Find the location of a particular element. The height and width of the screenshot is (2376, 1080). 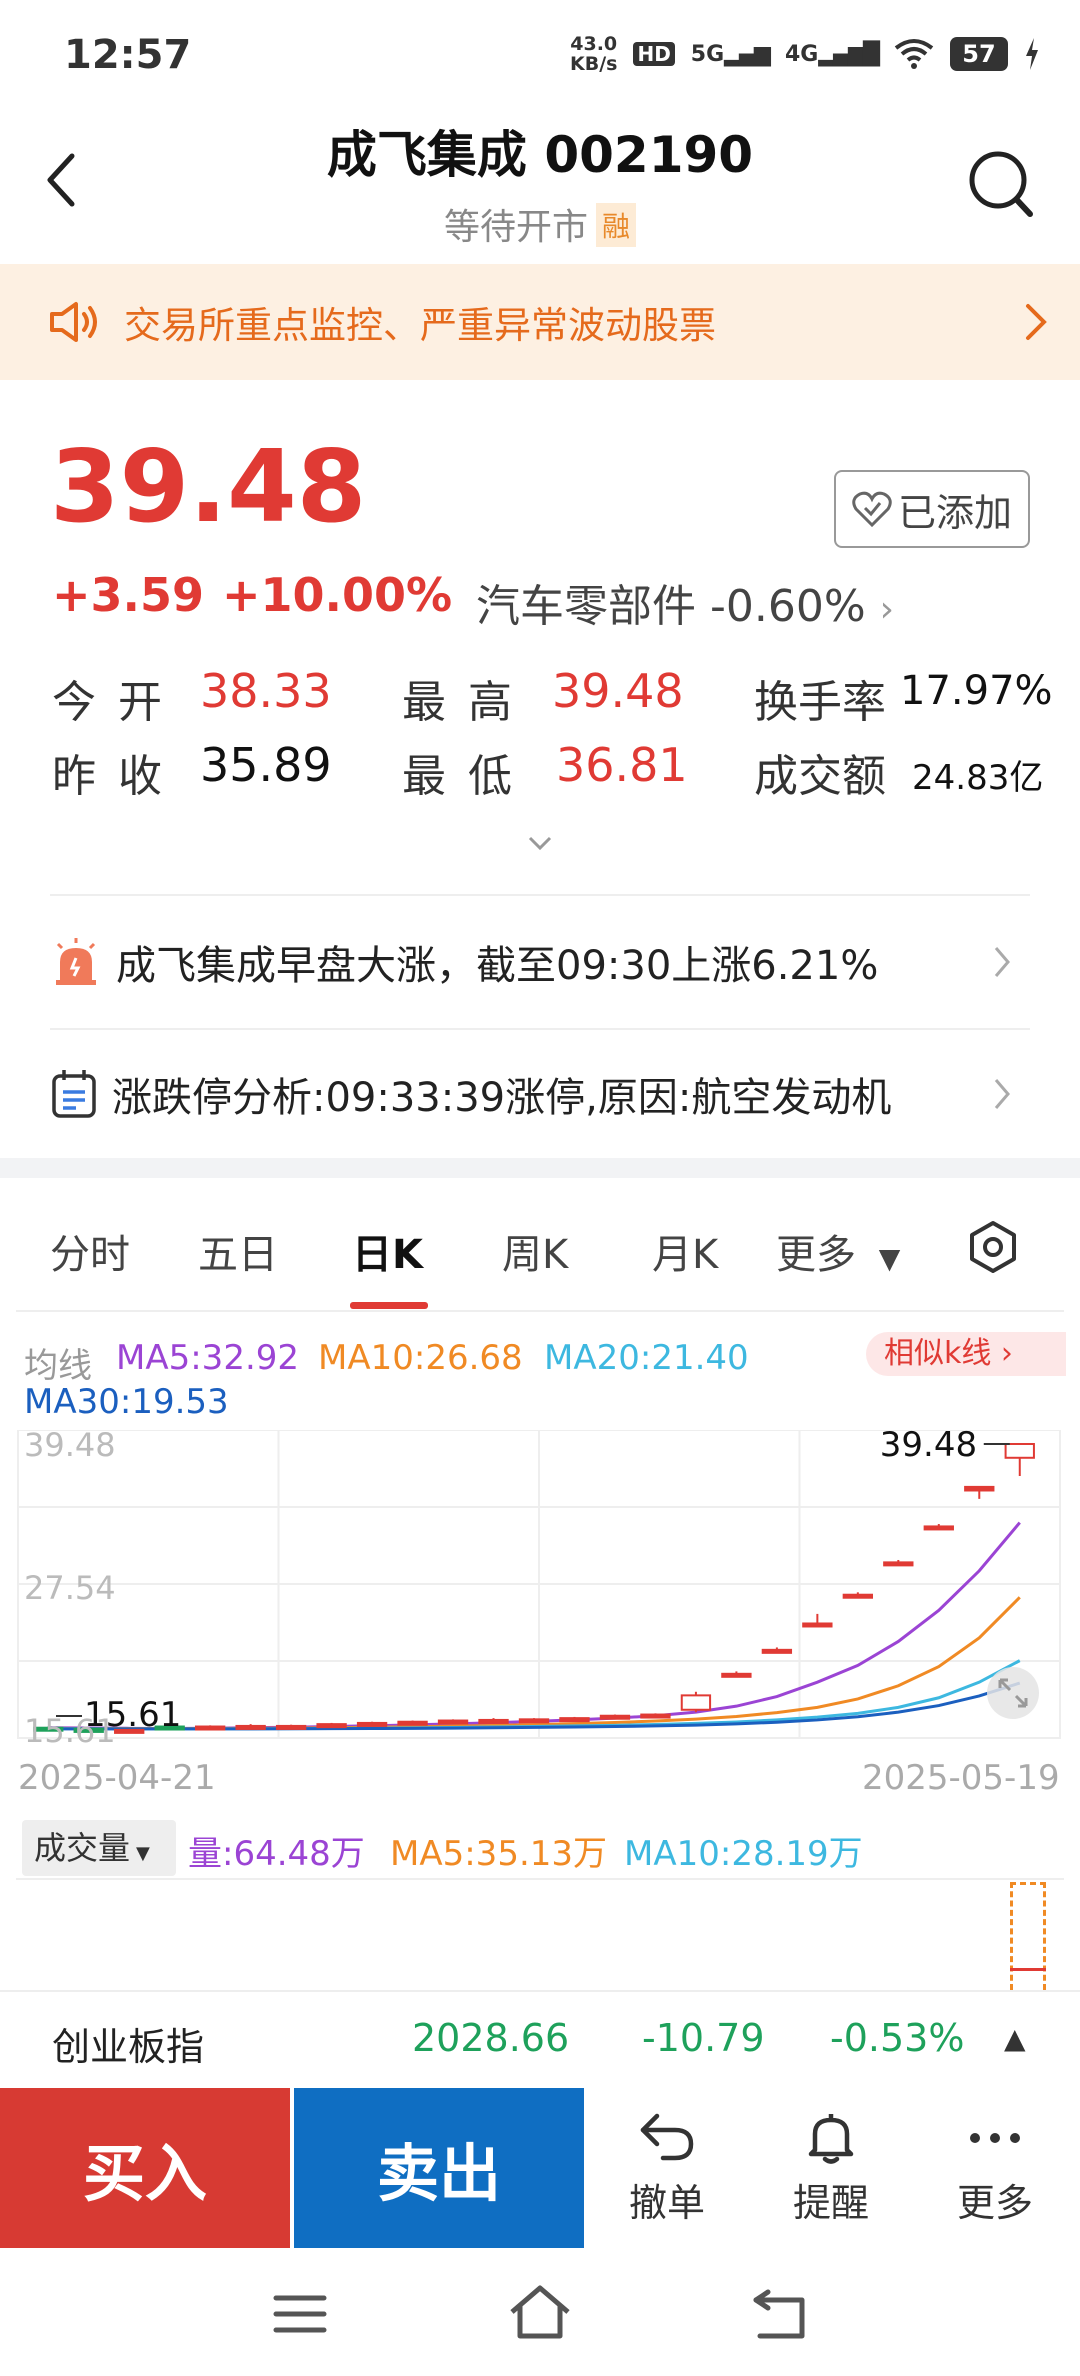

alert-text: 交易所重点监控、严重异常波动股票 is located at coordinates (420, 325).